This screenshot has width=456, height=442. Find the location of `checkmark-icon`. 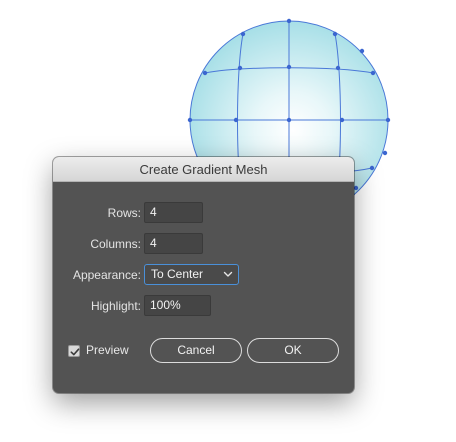

checkmark-icon is located at coordinates (75, 352).